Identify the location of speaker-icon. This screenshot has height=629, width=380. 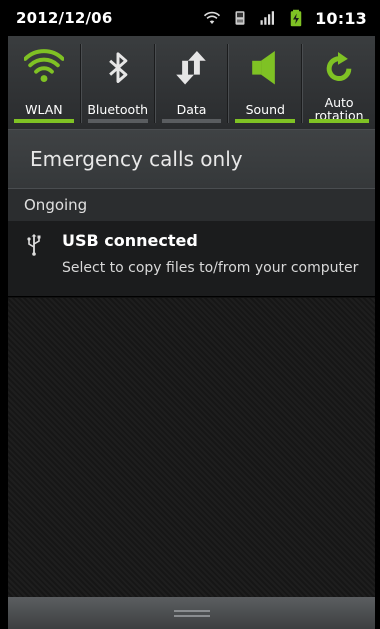
(264, 67).